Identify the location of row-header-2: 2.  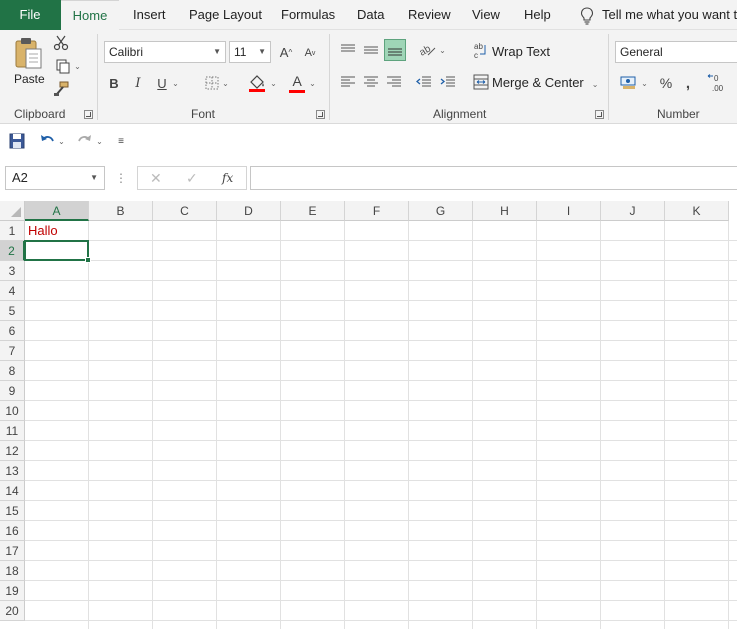
(12, 251).